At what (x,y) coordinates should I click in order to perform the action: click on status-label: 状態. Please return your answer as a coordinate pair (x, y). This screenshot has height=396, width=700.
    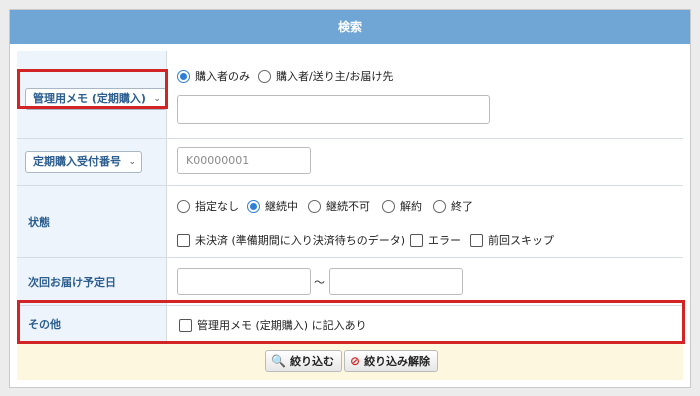
    Looking at the image, I should click on (39, 222).